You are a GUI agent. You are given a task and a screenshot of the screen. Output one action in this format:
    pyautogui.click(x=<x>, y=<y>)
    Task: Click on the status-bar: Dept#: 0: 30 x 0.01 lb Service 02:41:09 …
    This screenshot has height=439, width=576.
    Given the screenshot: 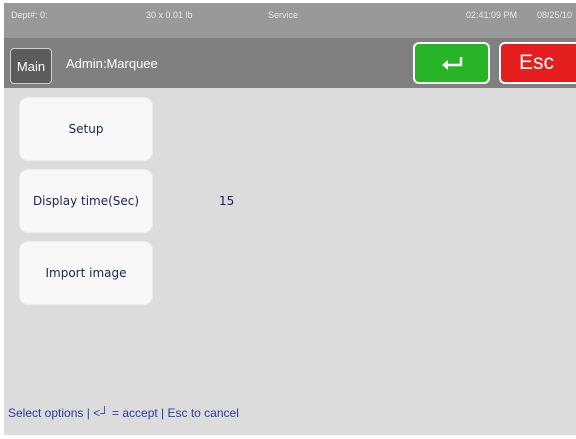 What is the action you would take?
    pyautogui.click(x=290, y=20)
    